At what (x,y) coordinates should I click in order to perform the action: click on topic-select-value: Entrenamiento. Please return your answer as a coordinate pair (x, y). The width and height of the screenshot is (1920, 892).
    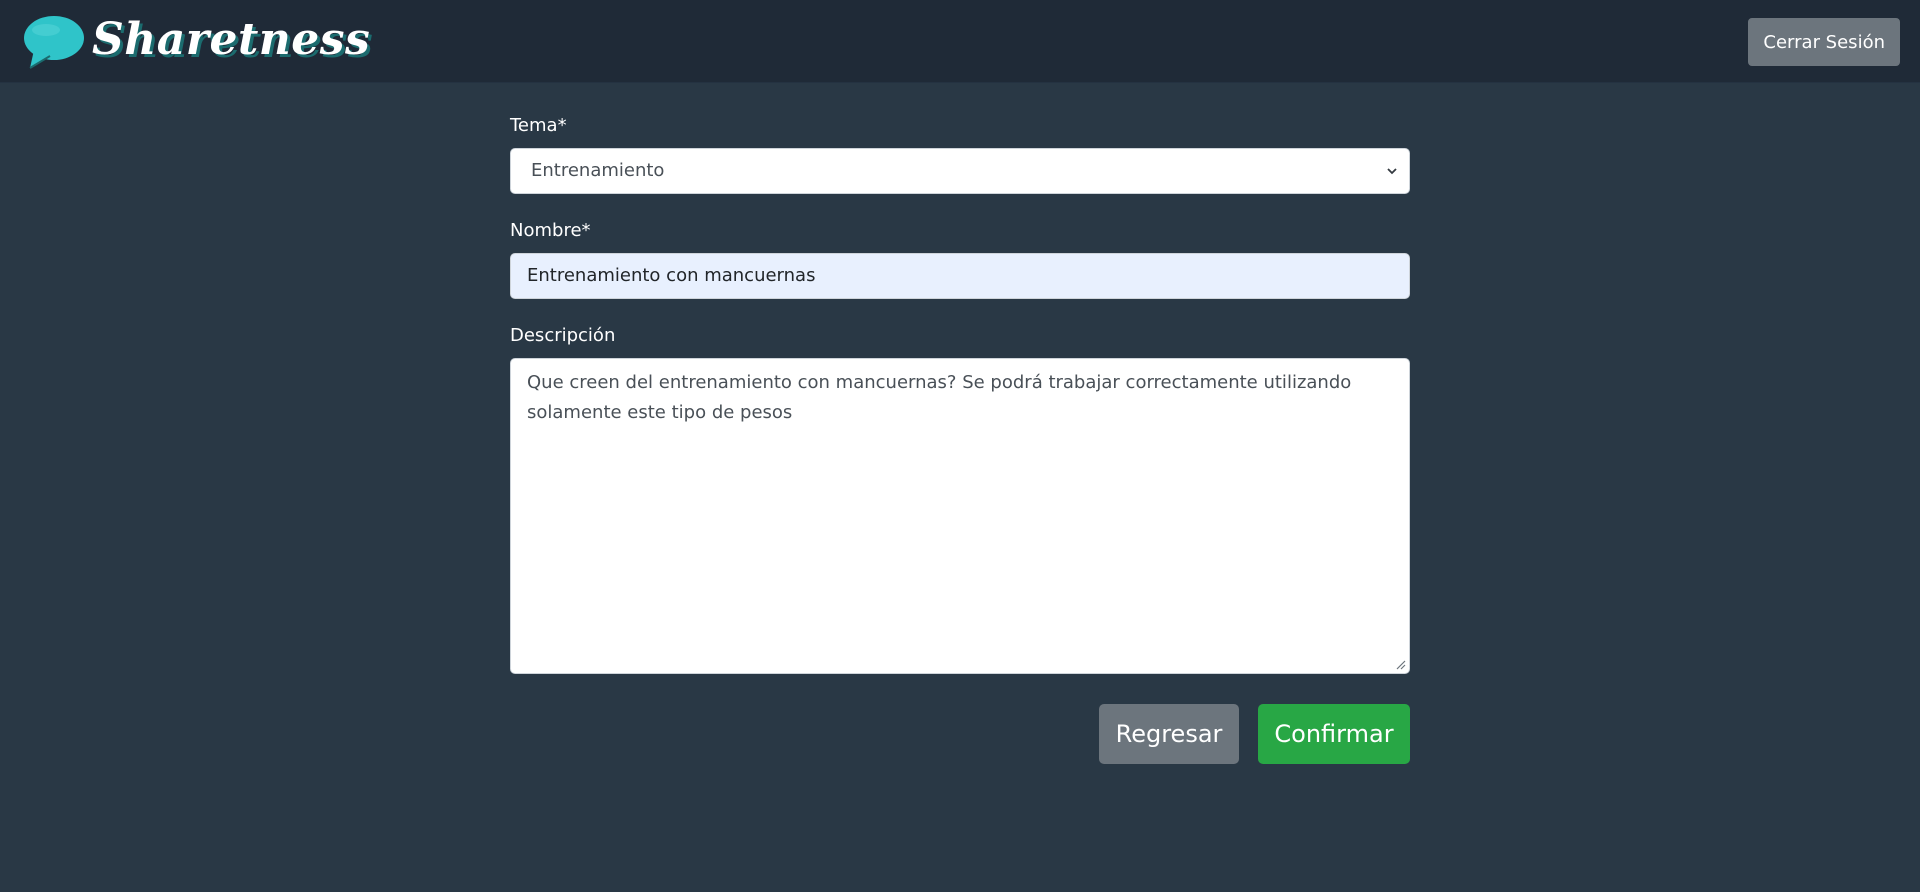
    Looking at the image, I should click on (598, 170).